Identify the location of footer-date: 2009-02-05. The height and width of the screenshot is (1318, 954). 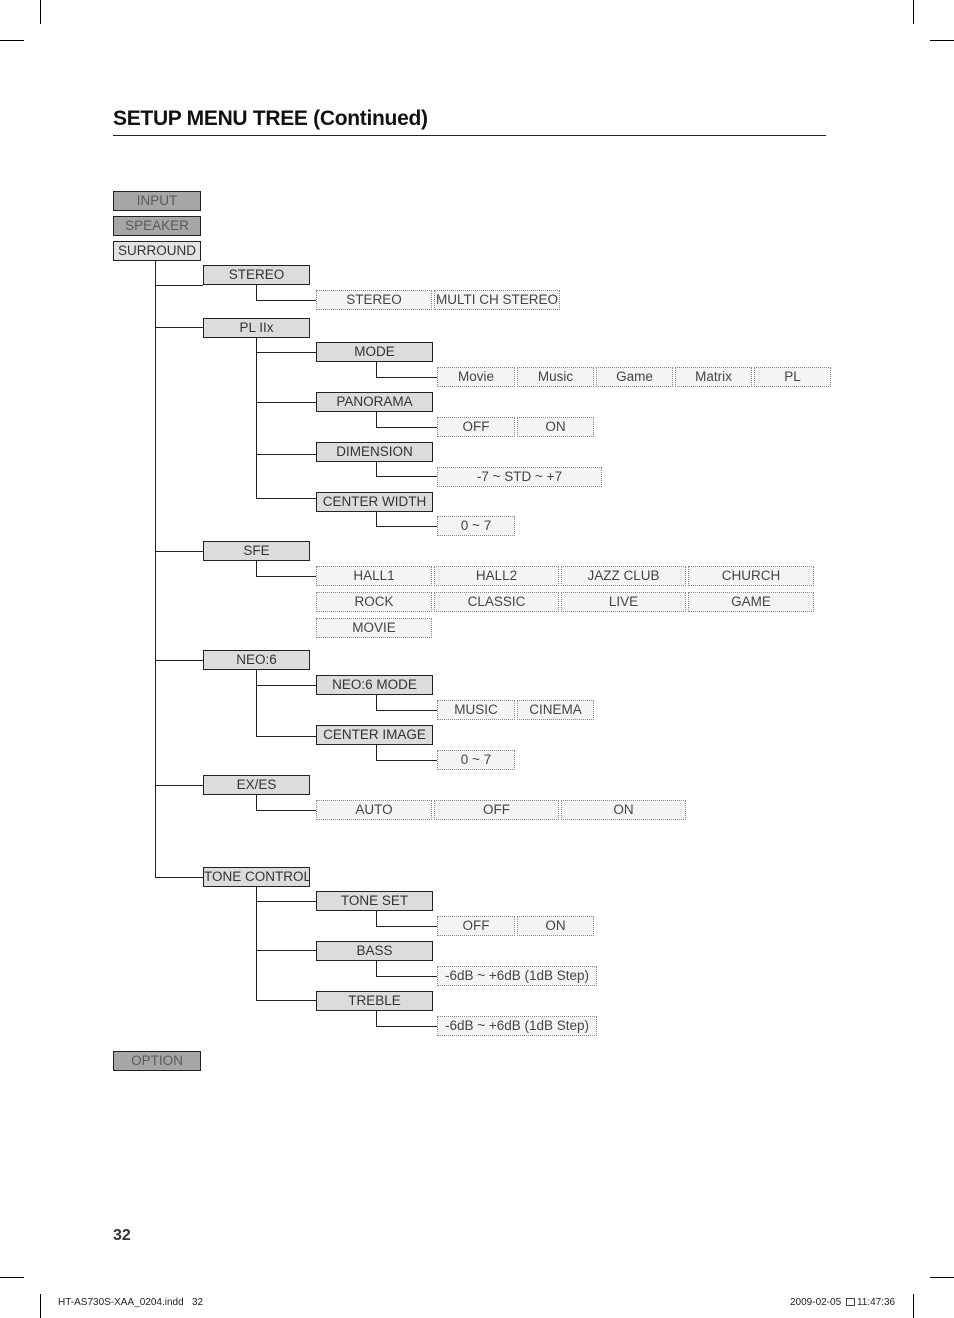
(816, 1302).